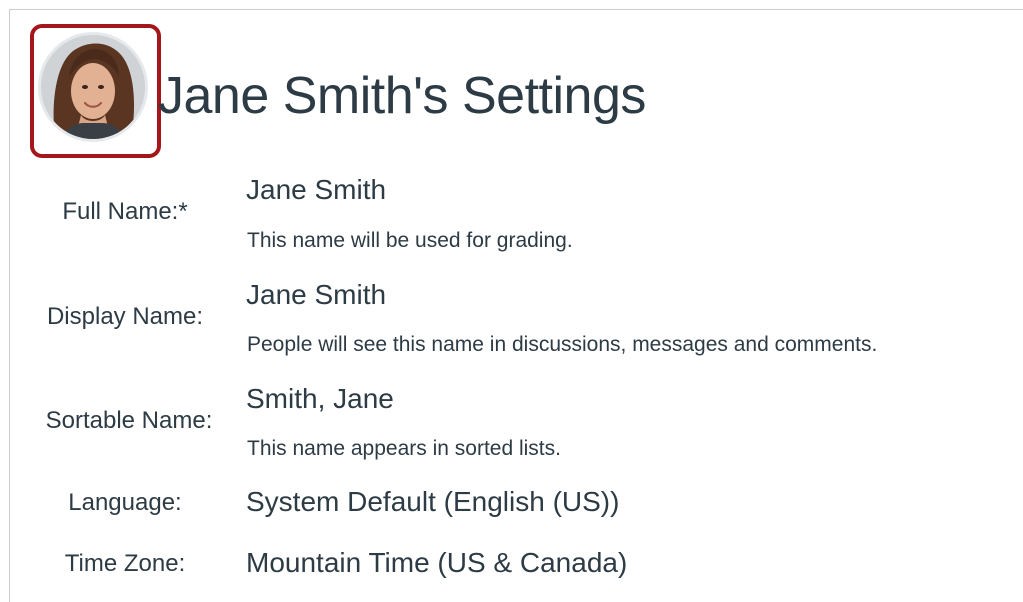 This screenshot has width=1023, height=602. What do you see at coordinates (125, 316) in the screenshot?
I see `display-name-label: Display Name:` at bounding box center [125, 316].